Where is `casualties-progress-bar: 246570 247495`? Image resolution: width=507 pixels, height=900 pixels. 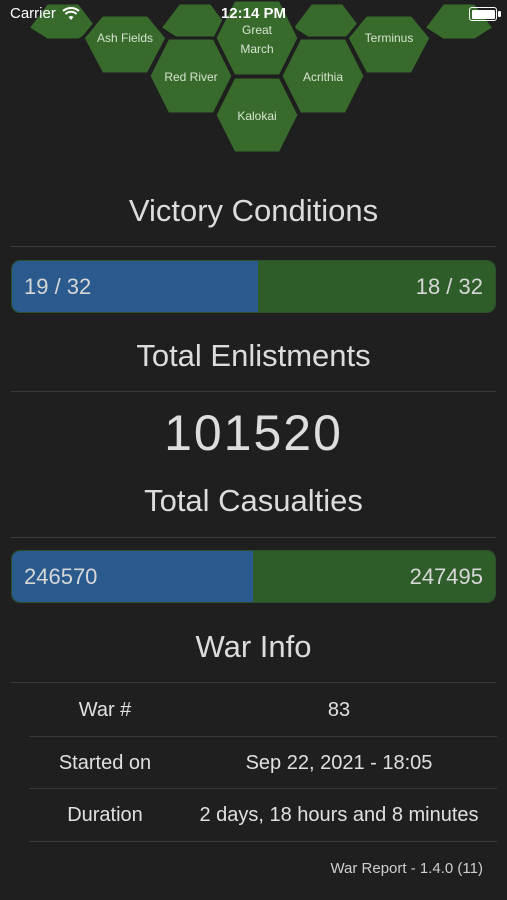 casualties-progress-bar: 246570 247495 is located at coordinates (253, 576).